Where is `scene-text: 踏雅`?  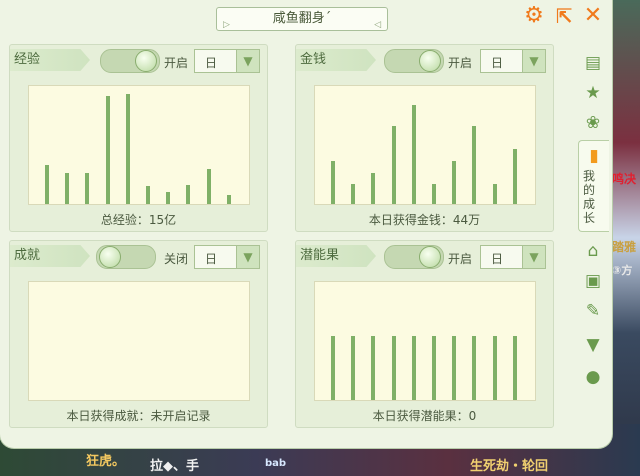 scene-text: 踏雅 is located at coordinates (624, 247).